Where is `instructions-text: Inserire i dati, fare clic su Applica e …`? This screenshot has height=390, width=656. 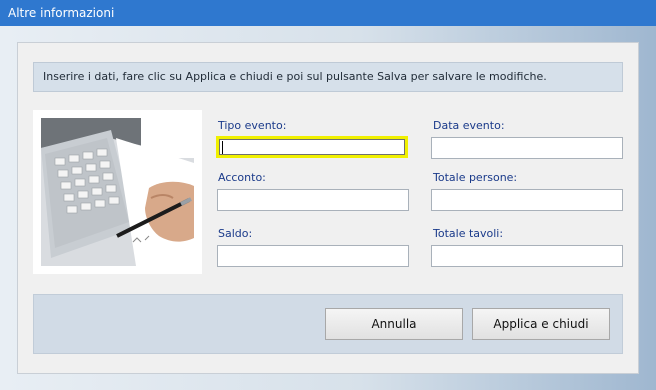
instructions-text: Inserire i dati, fare clic su Applica e … is located at coordinates (295, 76).